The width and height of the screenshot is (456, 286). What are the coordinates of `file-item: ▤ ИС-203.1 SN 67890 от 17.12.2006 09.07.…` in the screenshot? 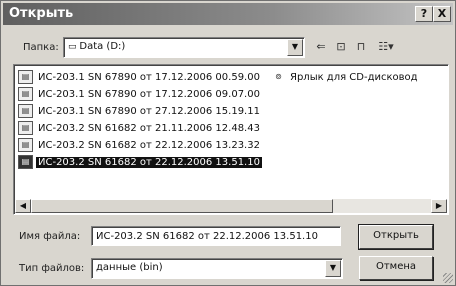 It's located at (140, 94).